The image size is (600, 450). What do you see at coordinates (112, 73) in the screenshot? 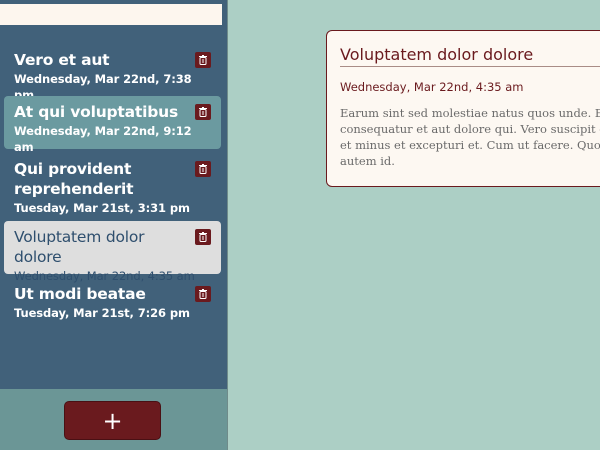
I see `note-item-vero-et-aut: Vero et aut Wednesday, Mar 22nd, 7:38 pm` at bounding box center [112, 73].